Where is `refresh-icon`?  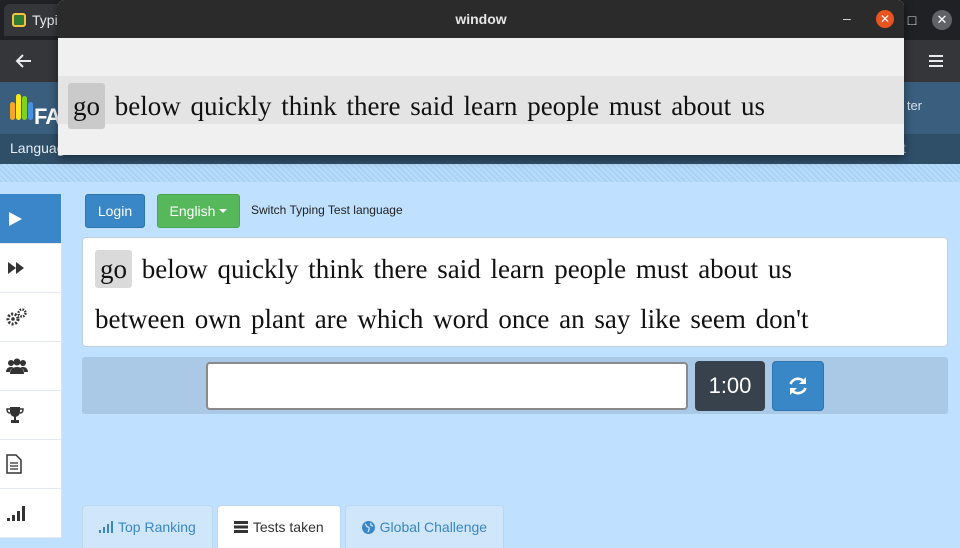 refresh-icon is located at coordinates (798, 386).